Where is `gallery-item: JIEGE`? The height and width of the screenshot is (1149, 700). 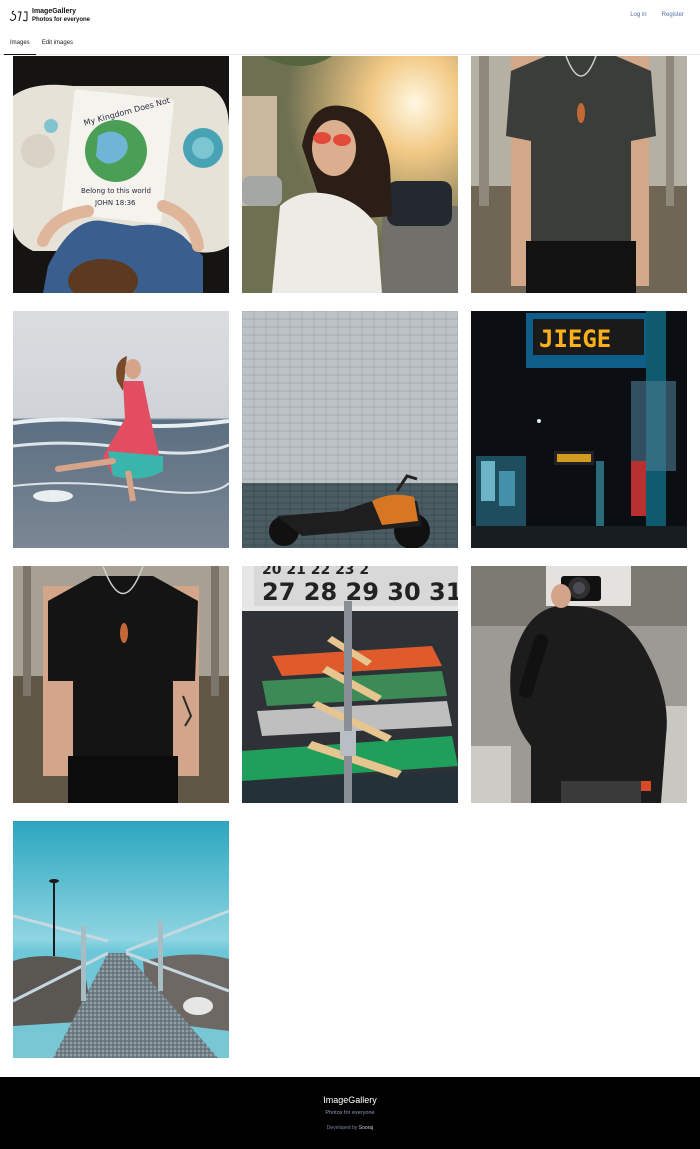 gallery-item: JIEGE is located at coordinates (579, 429).